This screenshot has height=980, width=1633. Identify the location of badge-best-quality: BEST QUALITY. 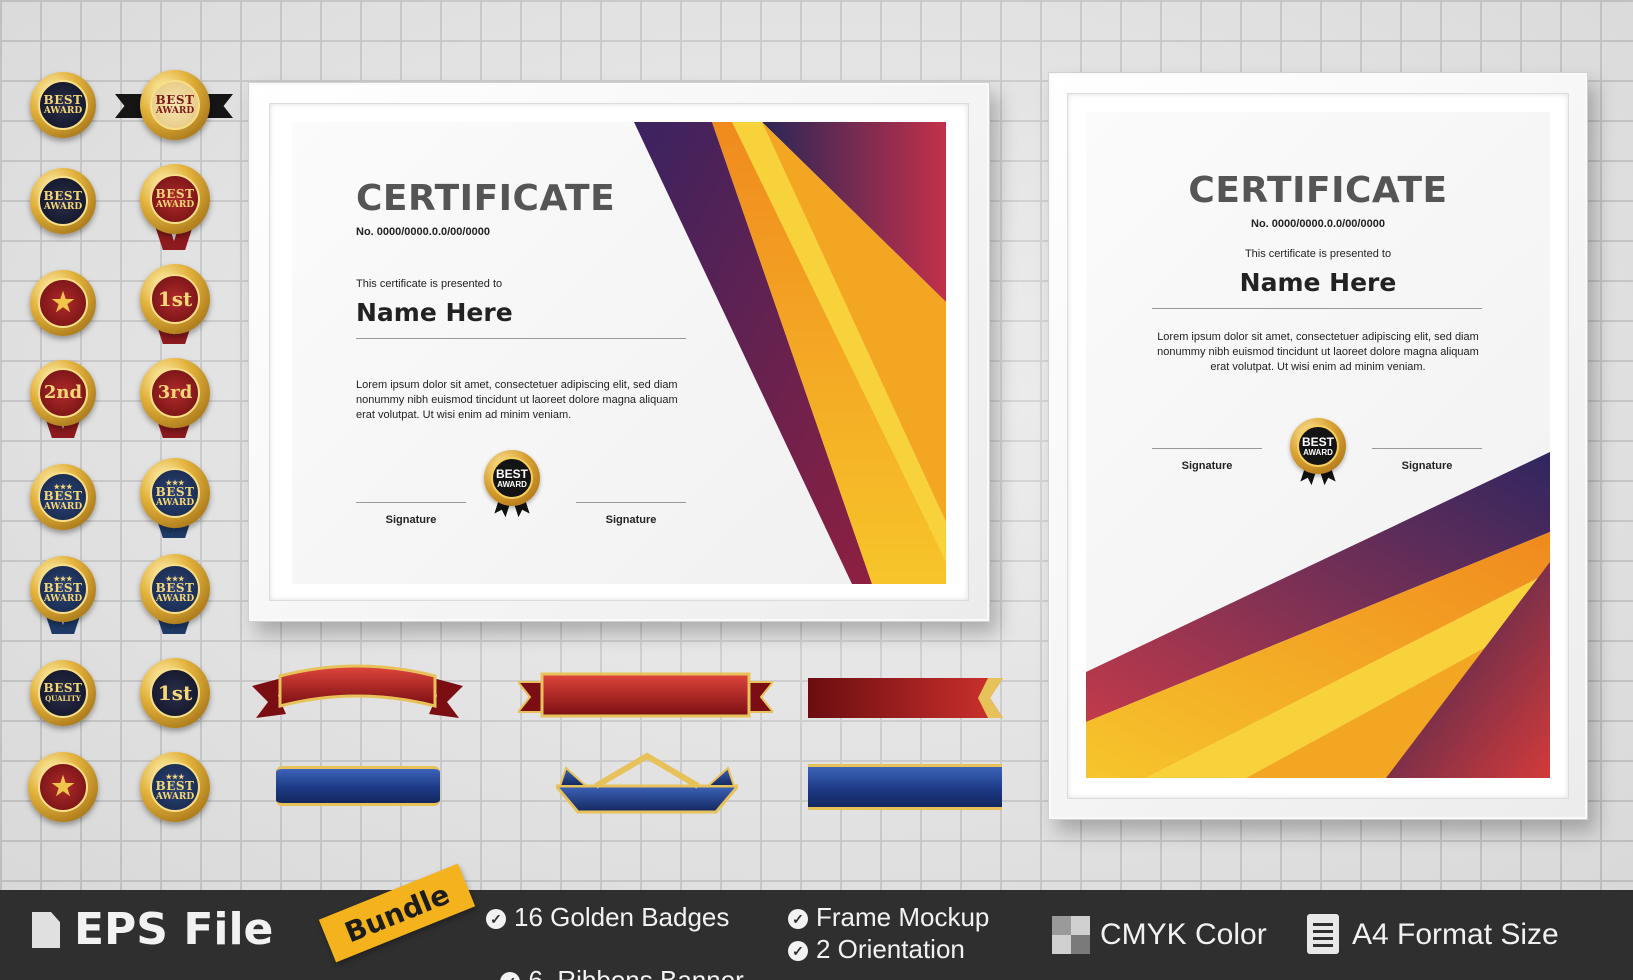
(63, 693).